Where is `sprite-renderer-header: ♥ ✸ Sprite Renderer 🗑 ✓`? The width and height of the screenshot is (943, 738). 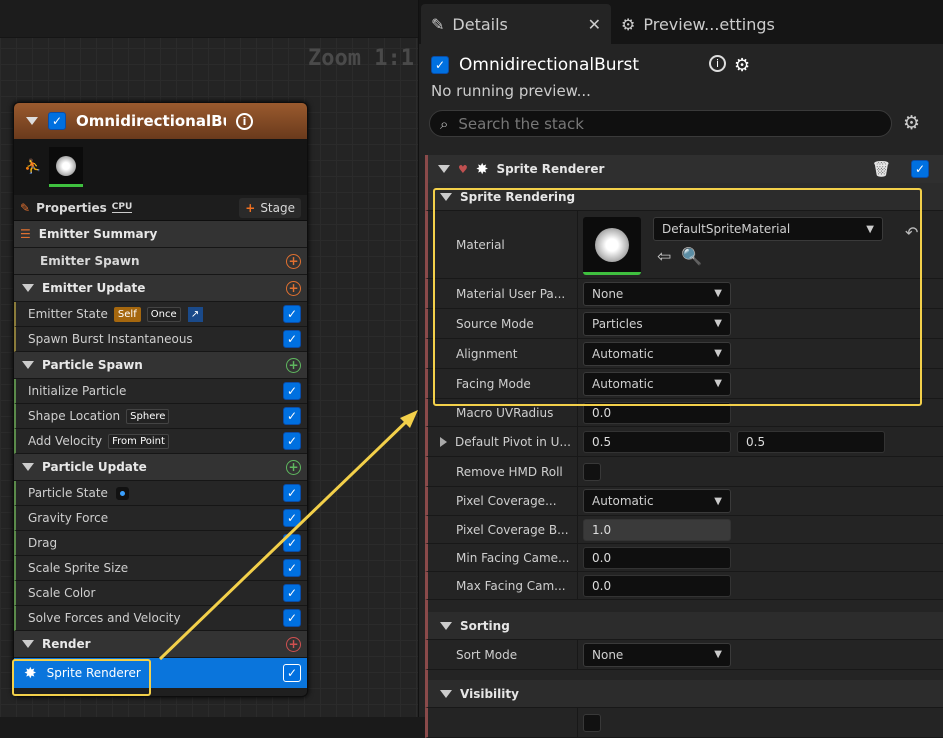 sprite-renderer-header: ♥ ✸ Sprite Renderer 🗑 ✓ is located at coordinates (684, 169).